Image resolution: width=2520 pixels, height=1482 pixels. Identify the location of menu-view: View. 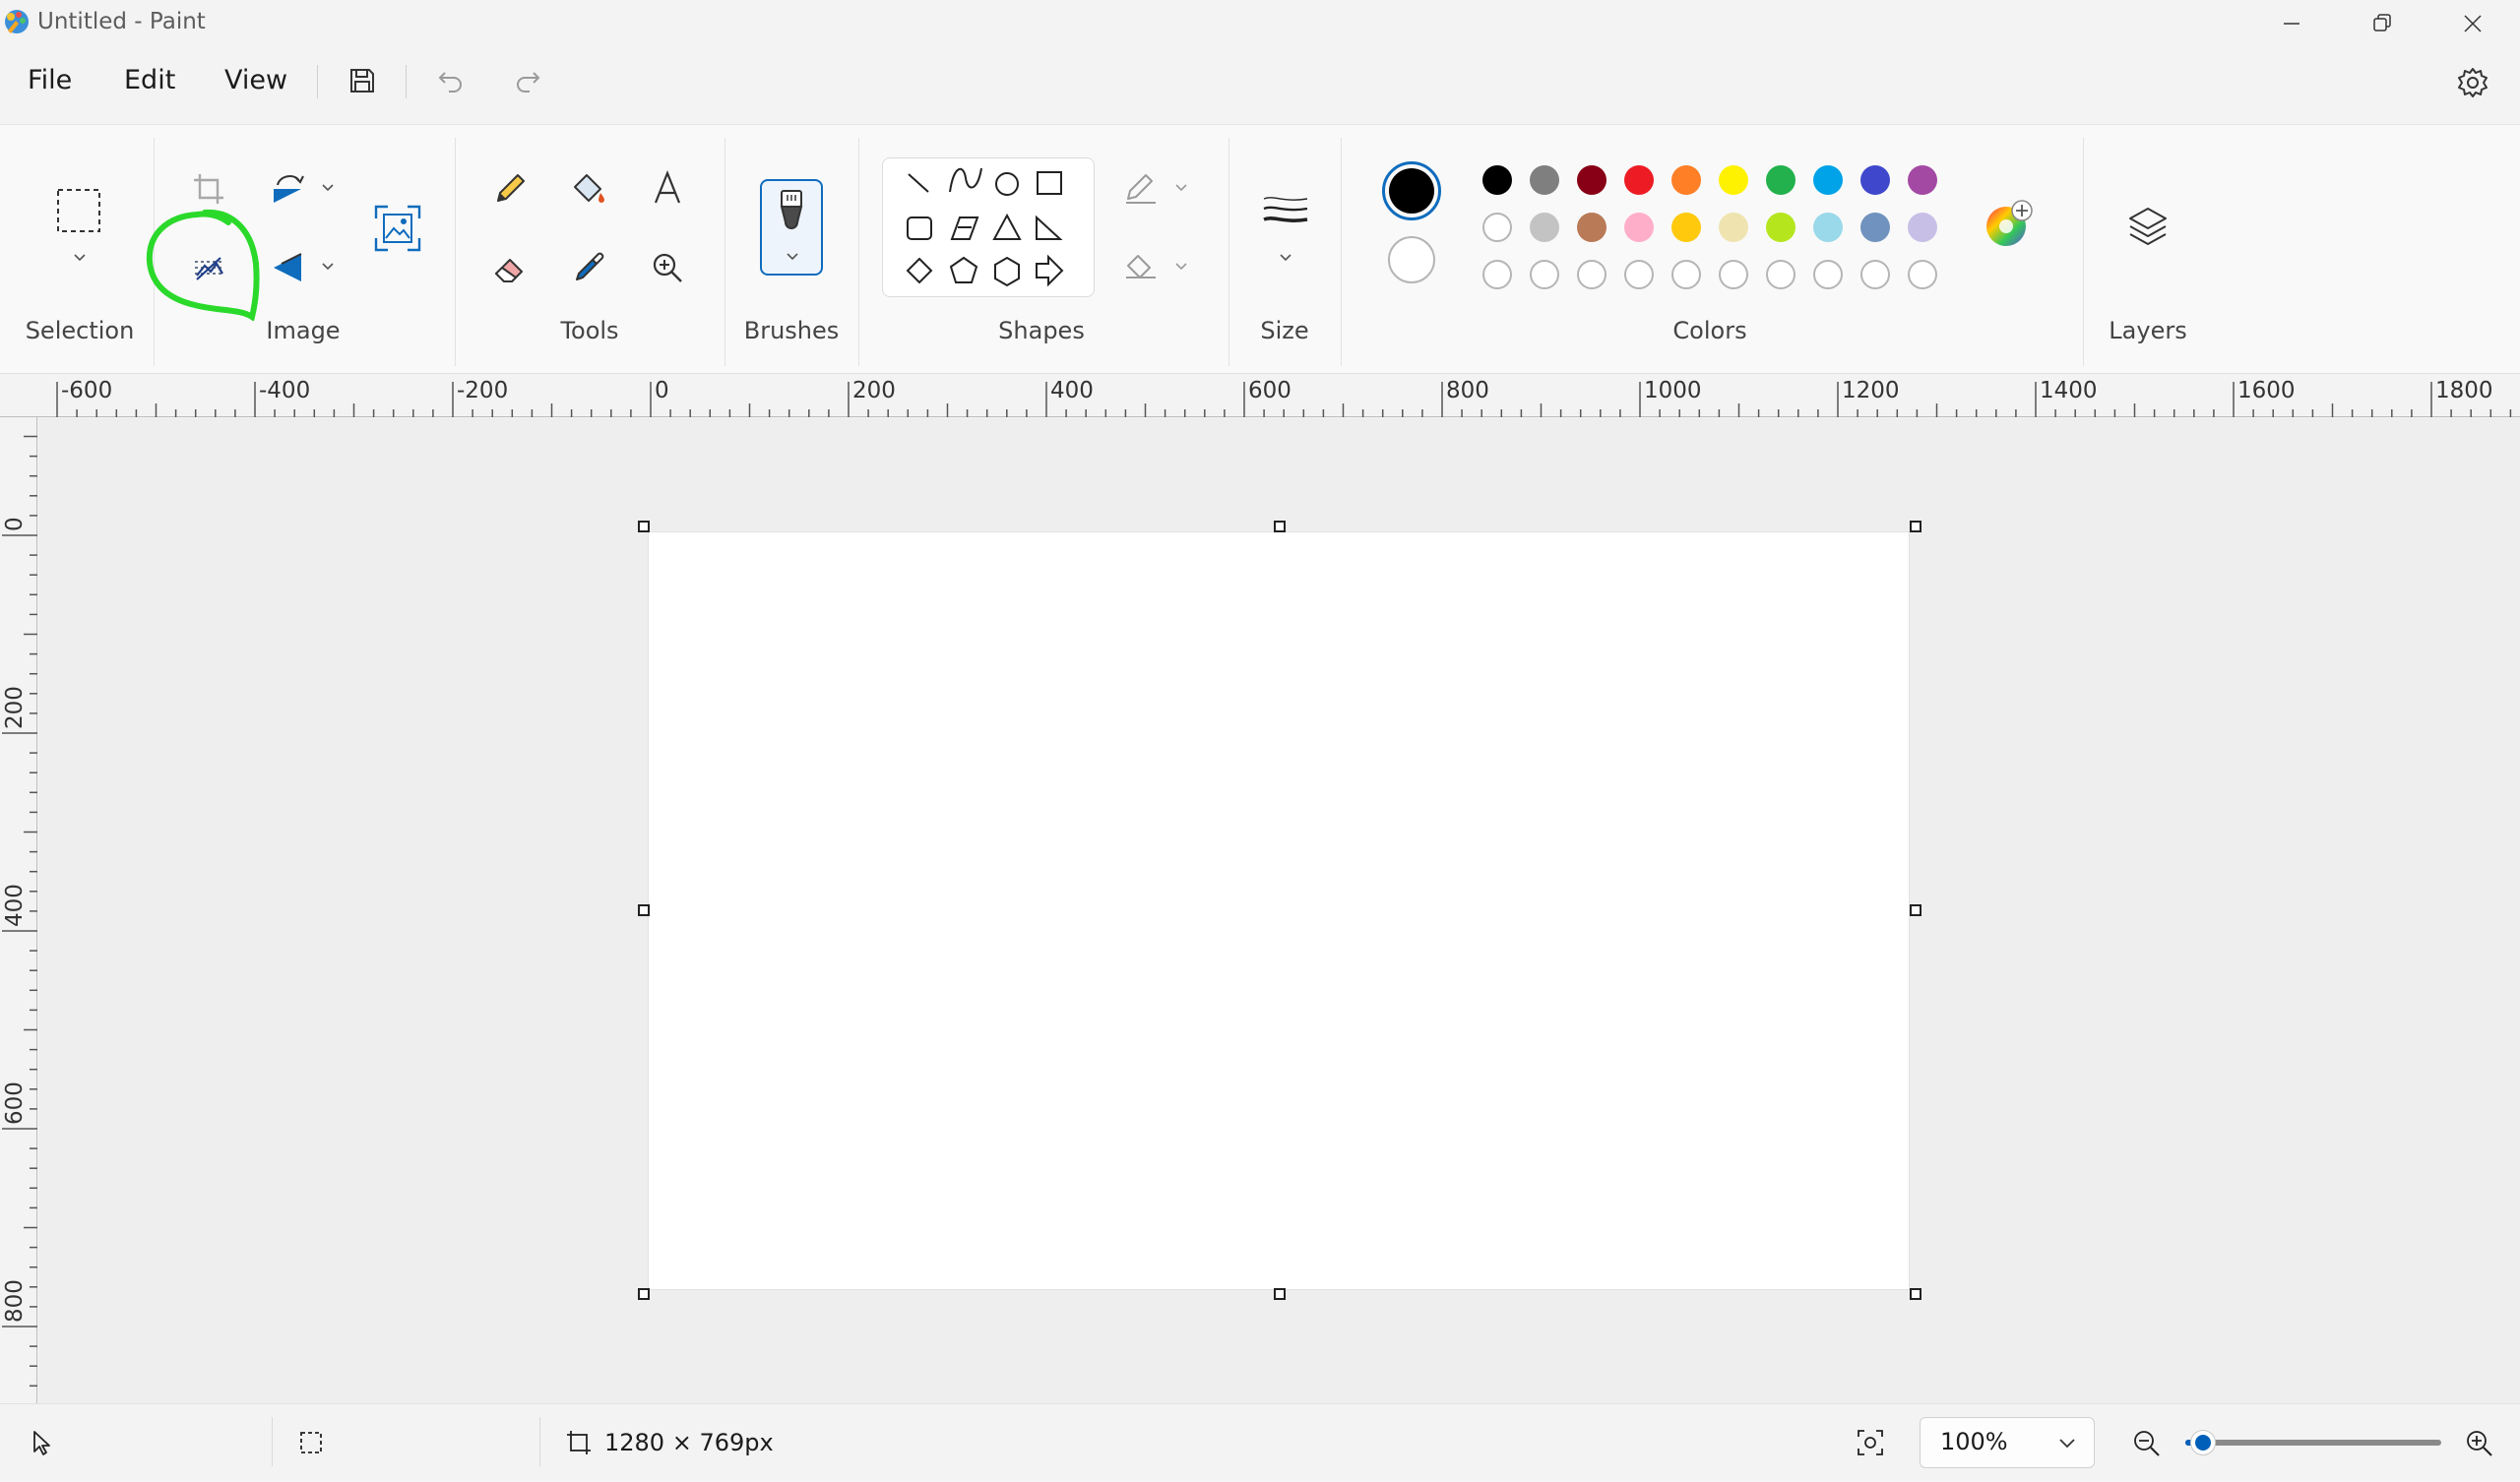
(255, 80).